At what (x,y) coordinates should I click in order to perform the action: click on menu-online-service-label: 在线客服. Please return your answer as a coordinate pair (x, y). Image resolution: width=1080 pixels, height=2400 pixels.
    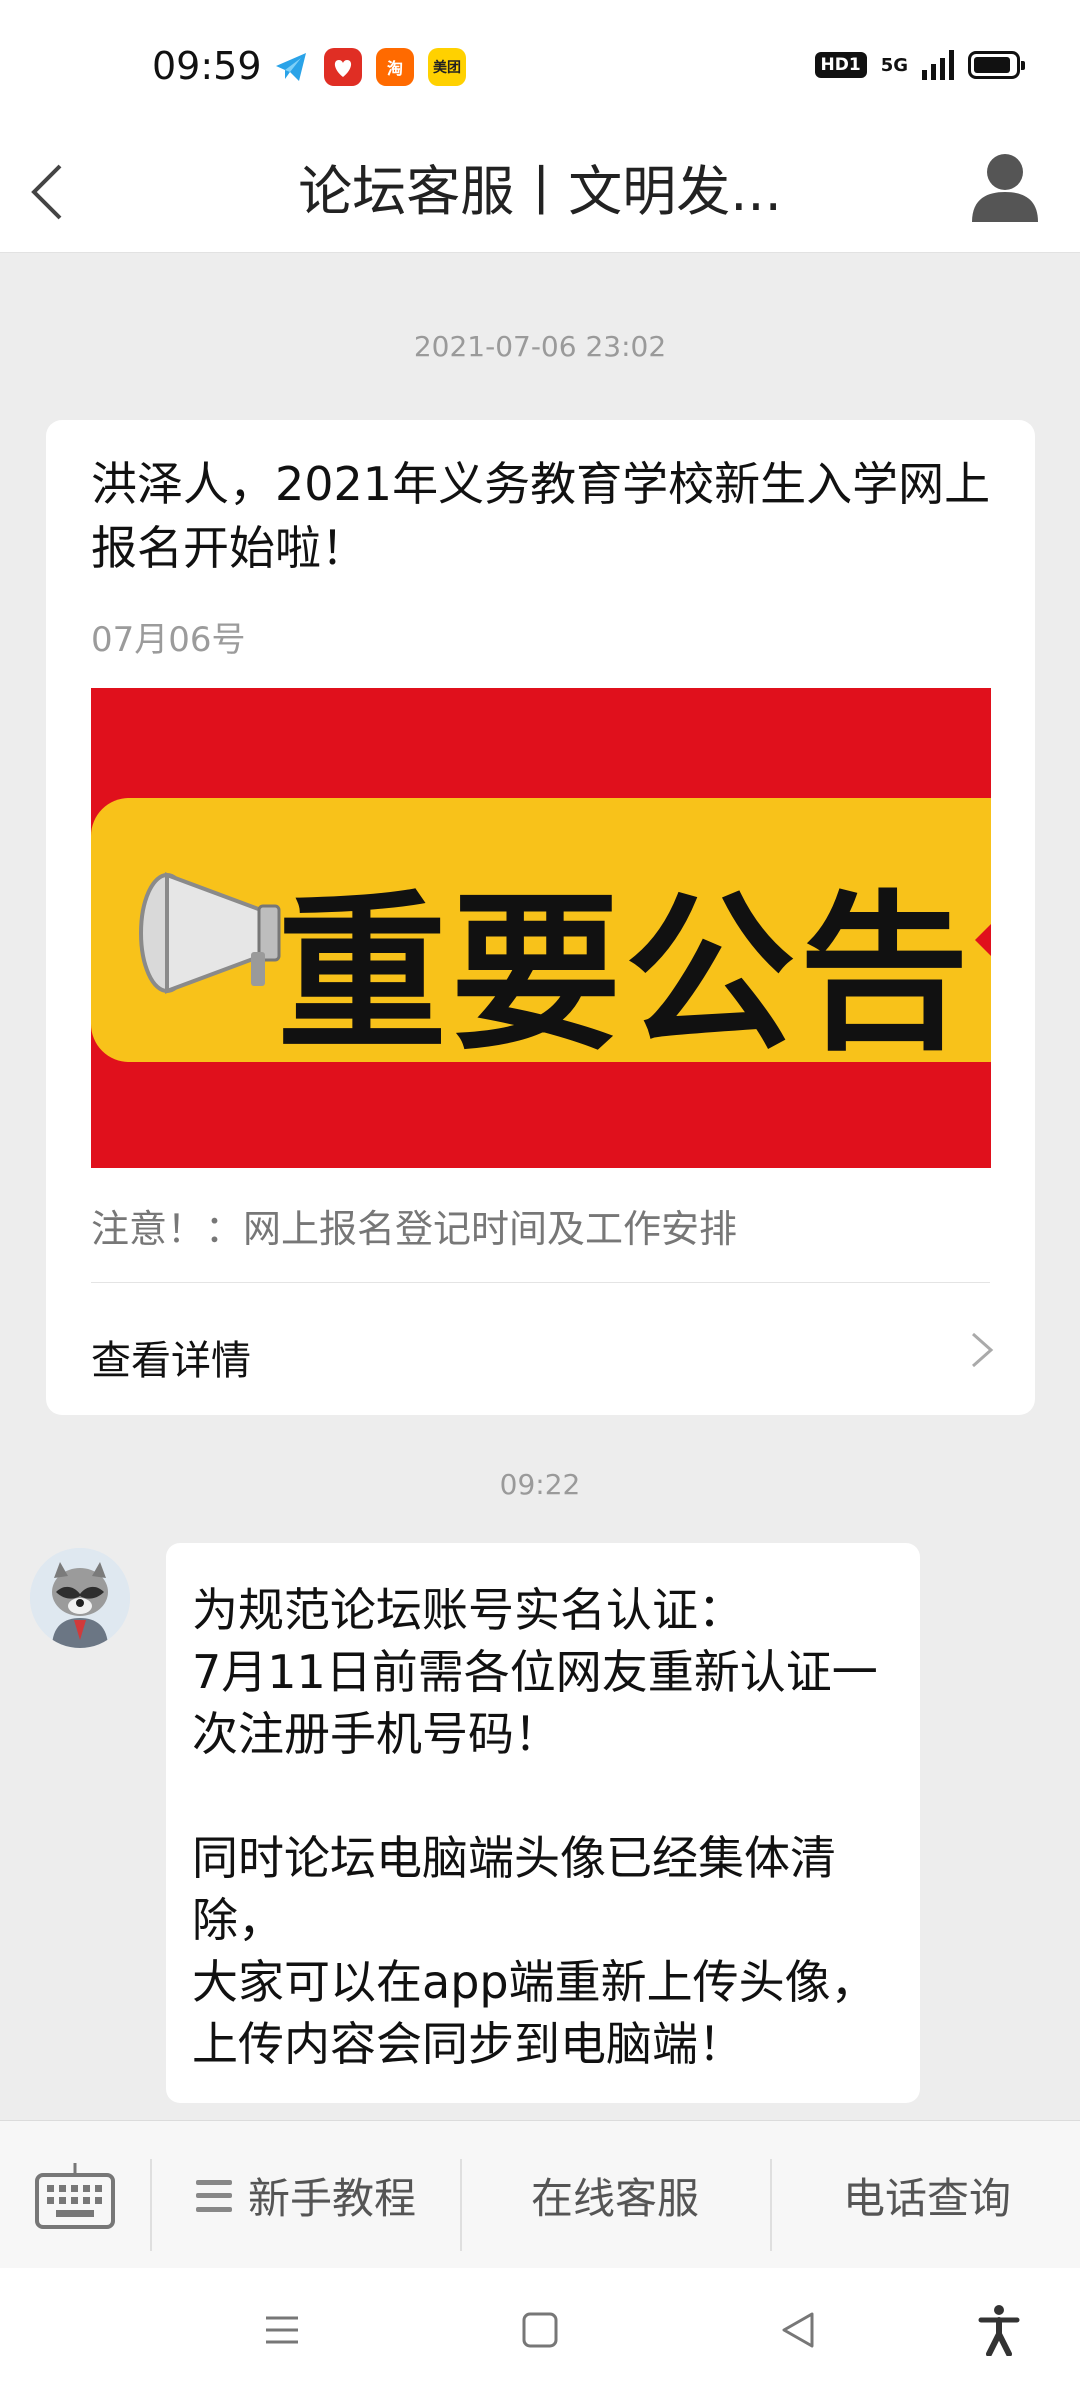
    Looking at the image, I should click on (615, 2198).